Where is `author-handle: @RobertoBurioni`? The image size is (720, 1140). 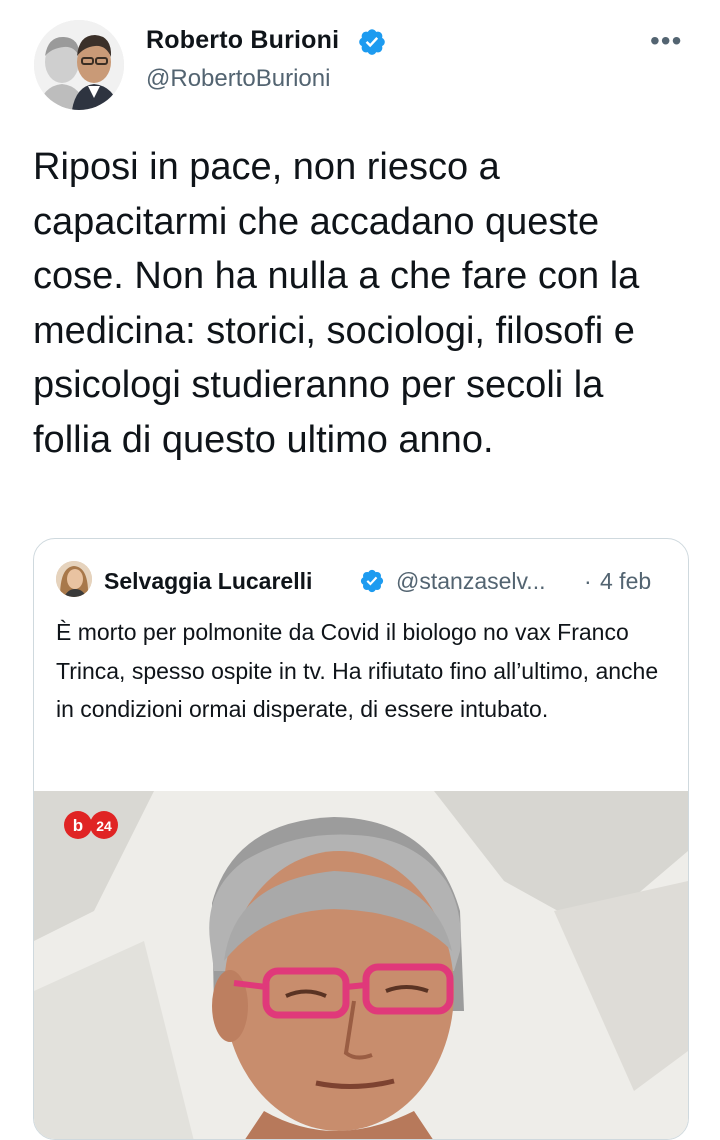 author-handle: @RobertoBurioni is located at coordinates (238, 79).